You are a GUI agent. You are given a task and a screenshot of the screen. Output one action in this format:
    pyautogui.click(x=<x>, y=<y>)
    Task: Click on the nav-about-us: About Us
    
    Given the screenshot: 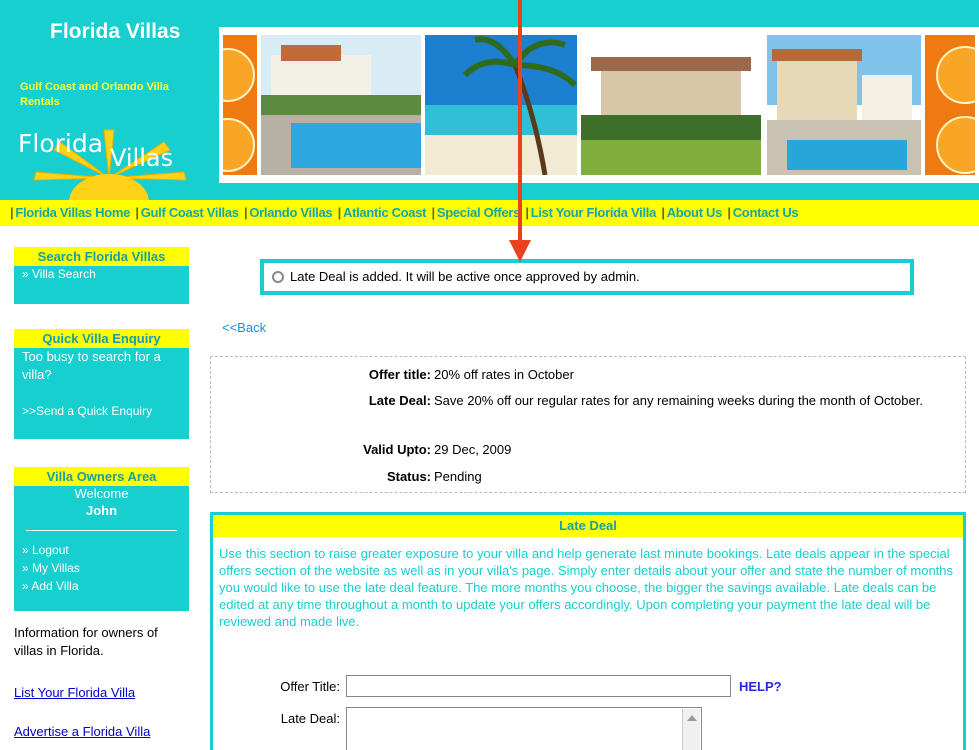 What is the action you would take?
    pyautogui.click(x=695, y=212)
    